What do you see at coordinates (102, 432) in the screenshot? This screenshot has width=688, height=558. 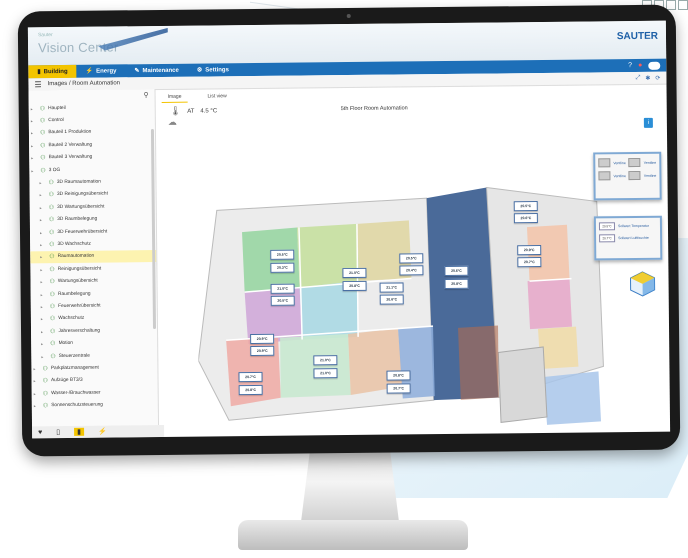 I see `lightning-icon: ⚡` at bounding box center [102, 432].